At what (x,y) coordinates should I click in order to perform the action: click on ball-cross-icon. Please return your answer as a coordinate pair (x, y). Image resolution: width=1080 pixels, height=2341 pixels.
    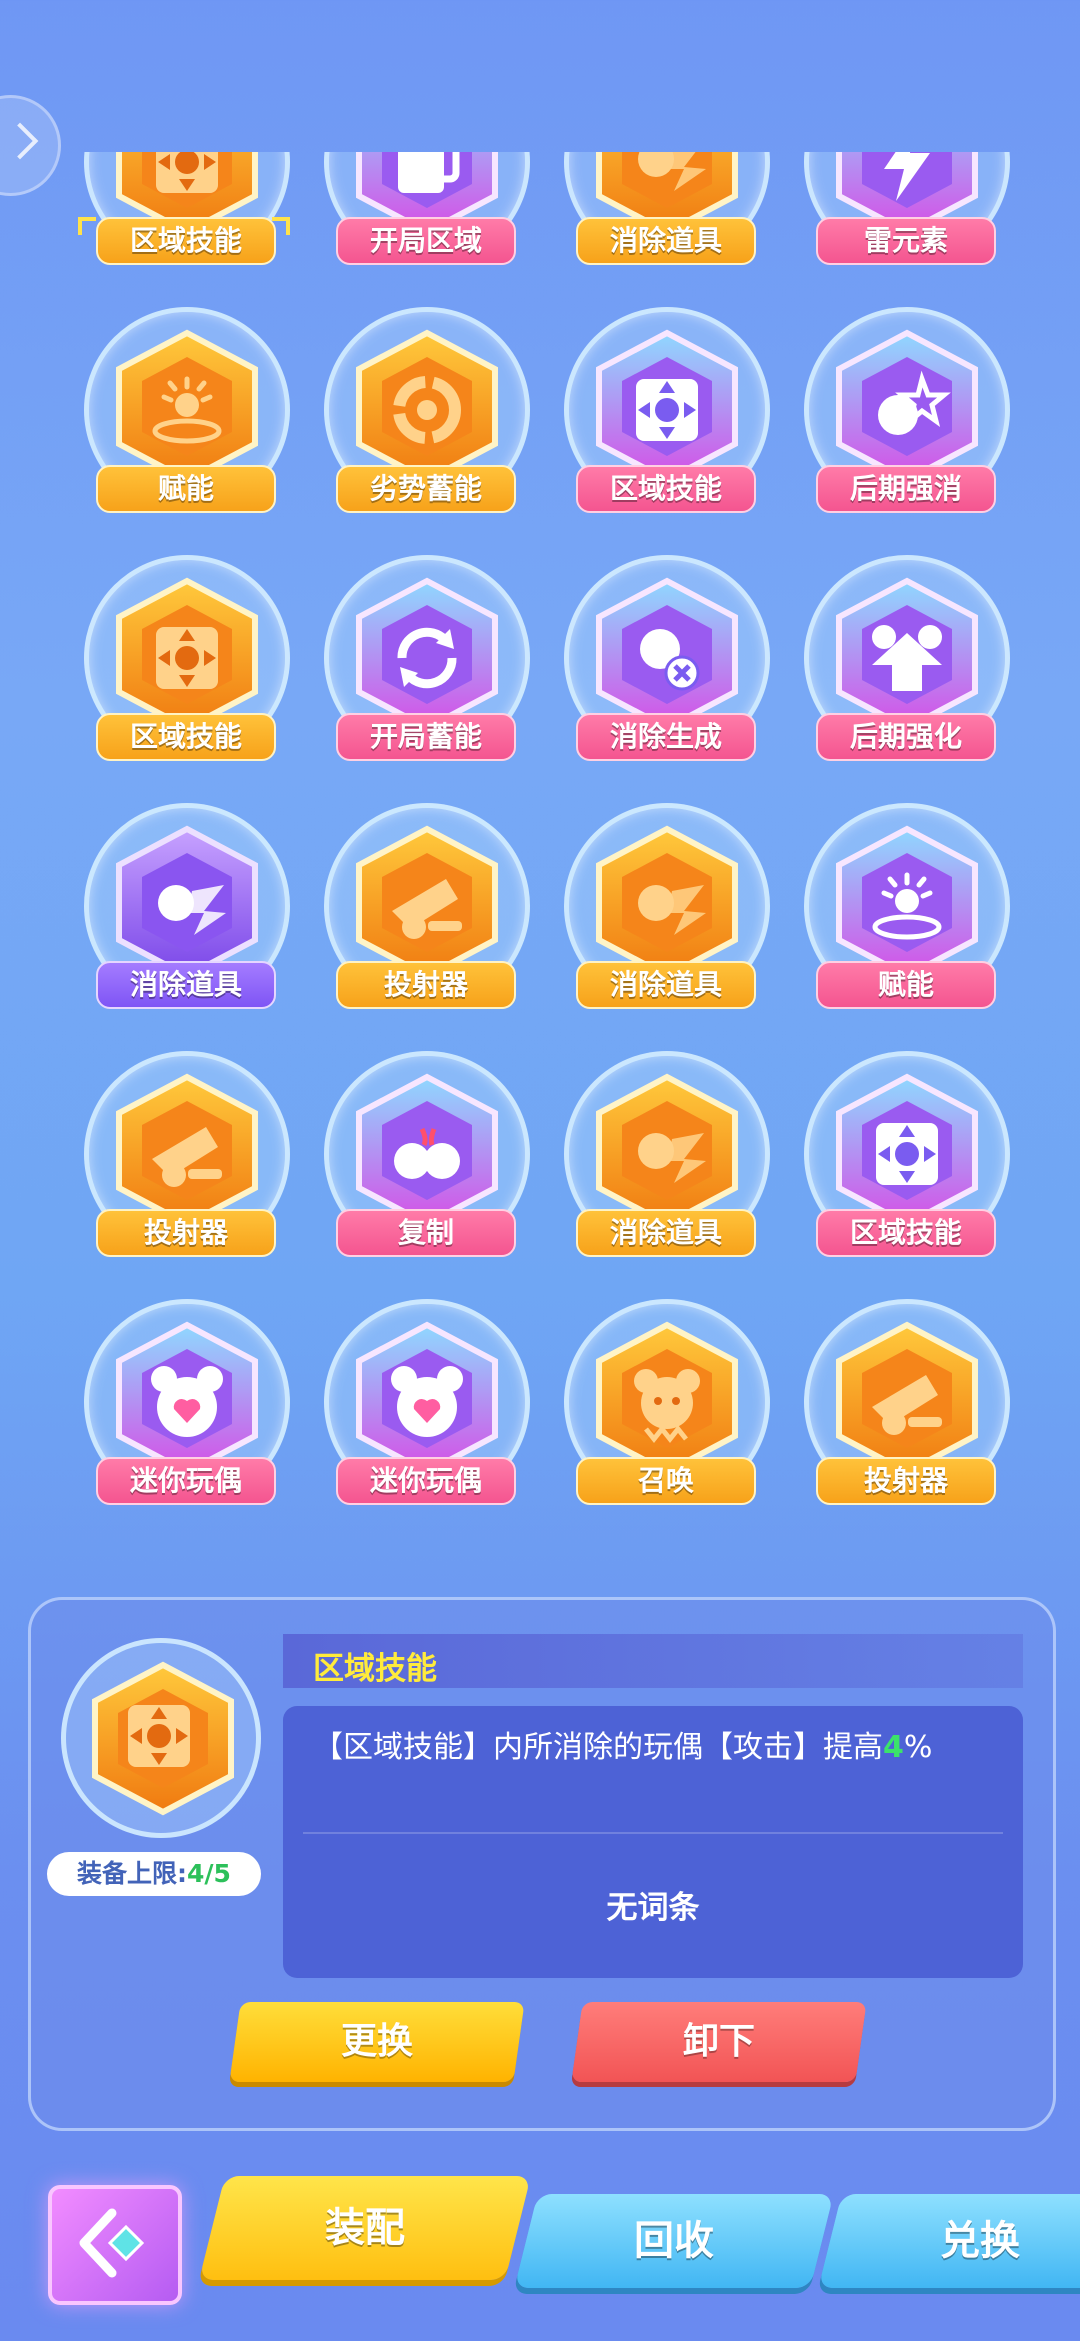
    Looking at the image, I should click on (670, 660).